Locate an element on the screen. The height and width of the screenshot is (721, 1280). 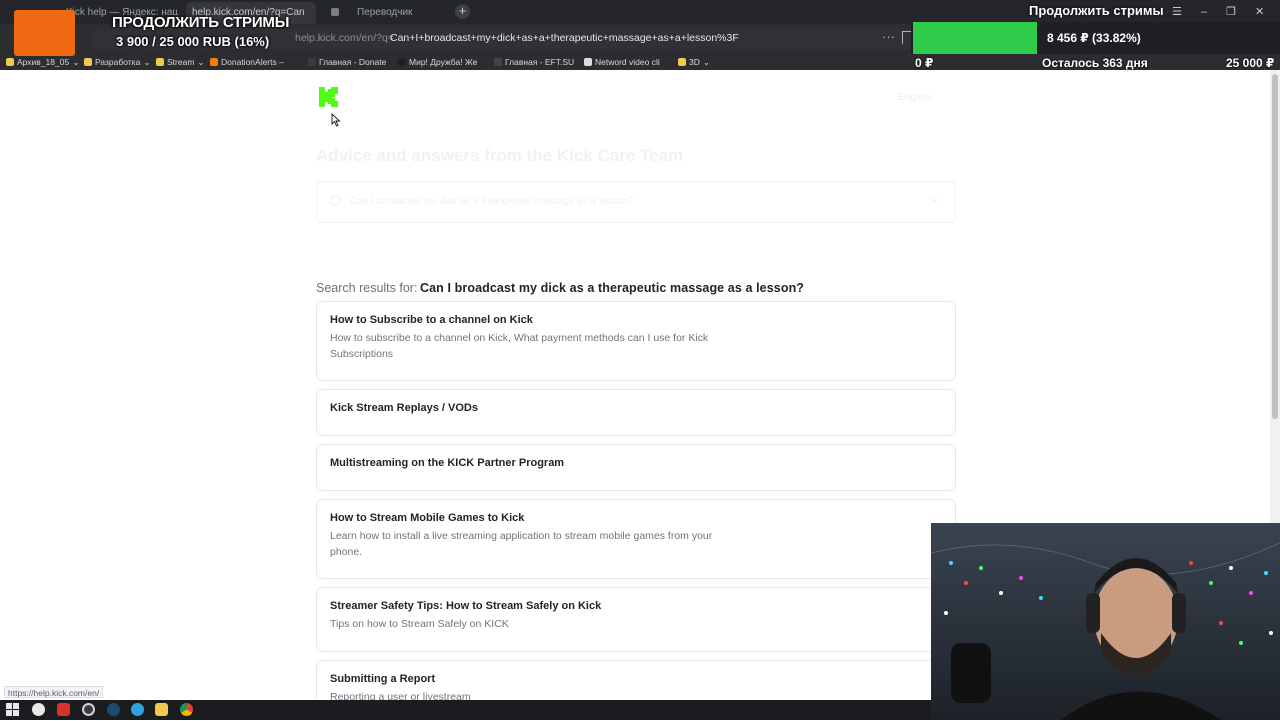
goal-widget-title: Продолжить стримы is located at coordinates (1096, 10).